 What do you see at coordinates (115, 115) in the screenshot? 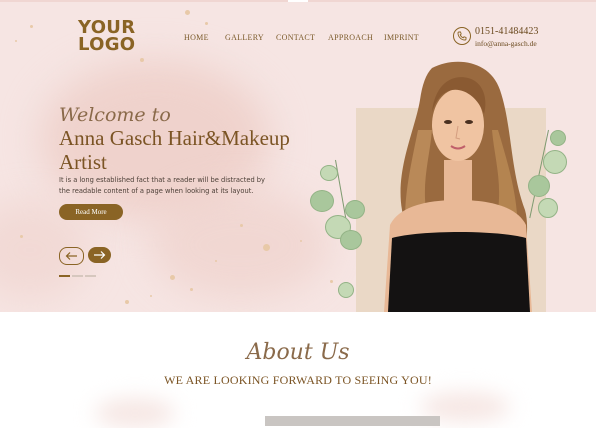
I see `welcome-text: Welcome to` at bounding box center [115, 115].